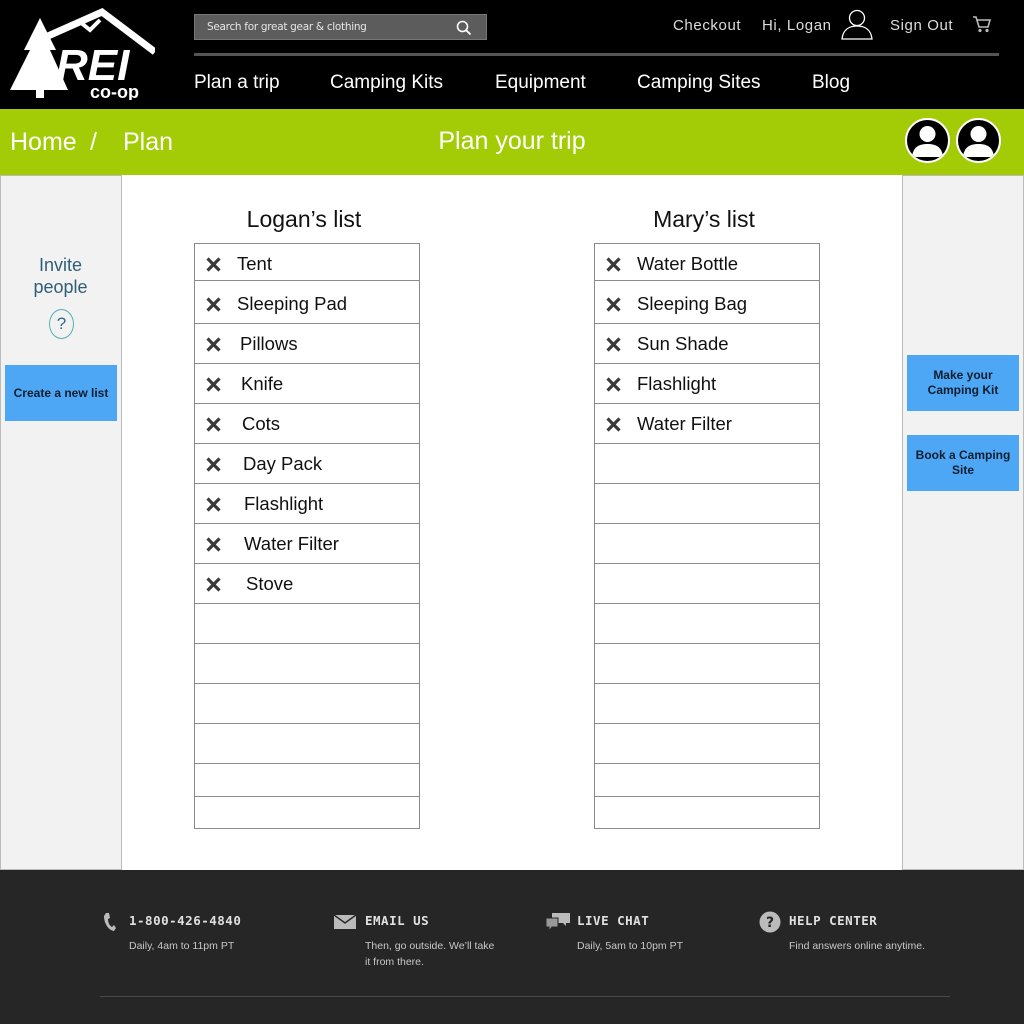 This screenshot has width=1024, height=1024. Describe the element at coordinates (61, 393) in the screenshot. I see `create-list-button: Create a new list` at that location.